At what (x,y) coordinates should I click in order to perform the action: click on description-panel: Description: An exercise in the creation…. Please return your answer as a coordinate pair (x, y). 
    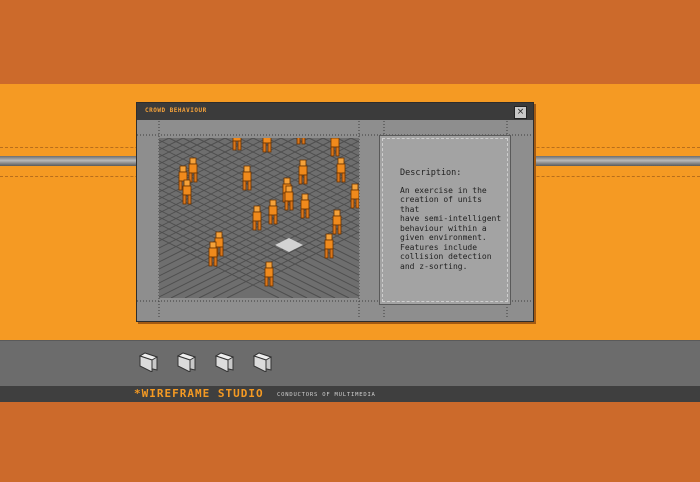
    Looking at the image, I should click on (445, 220).